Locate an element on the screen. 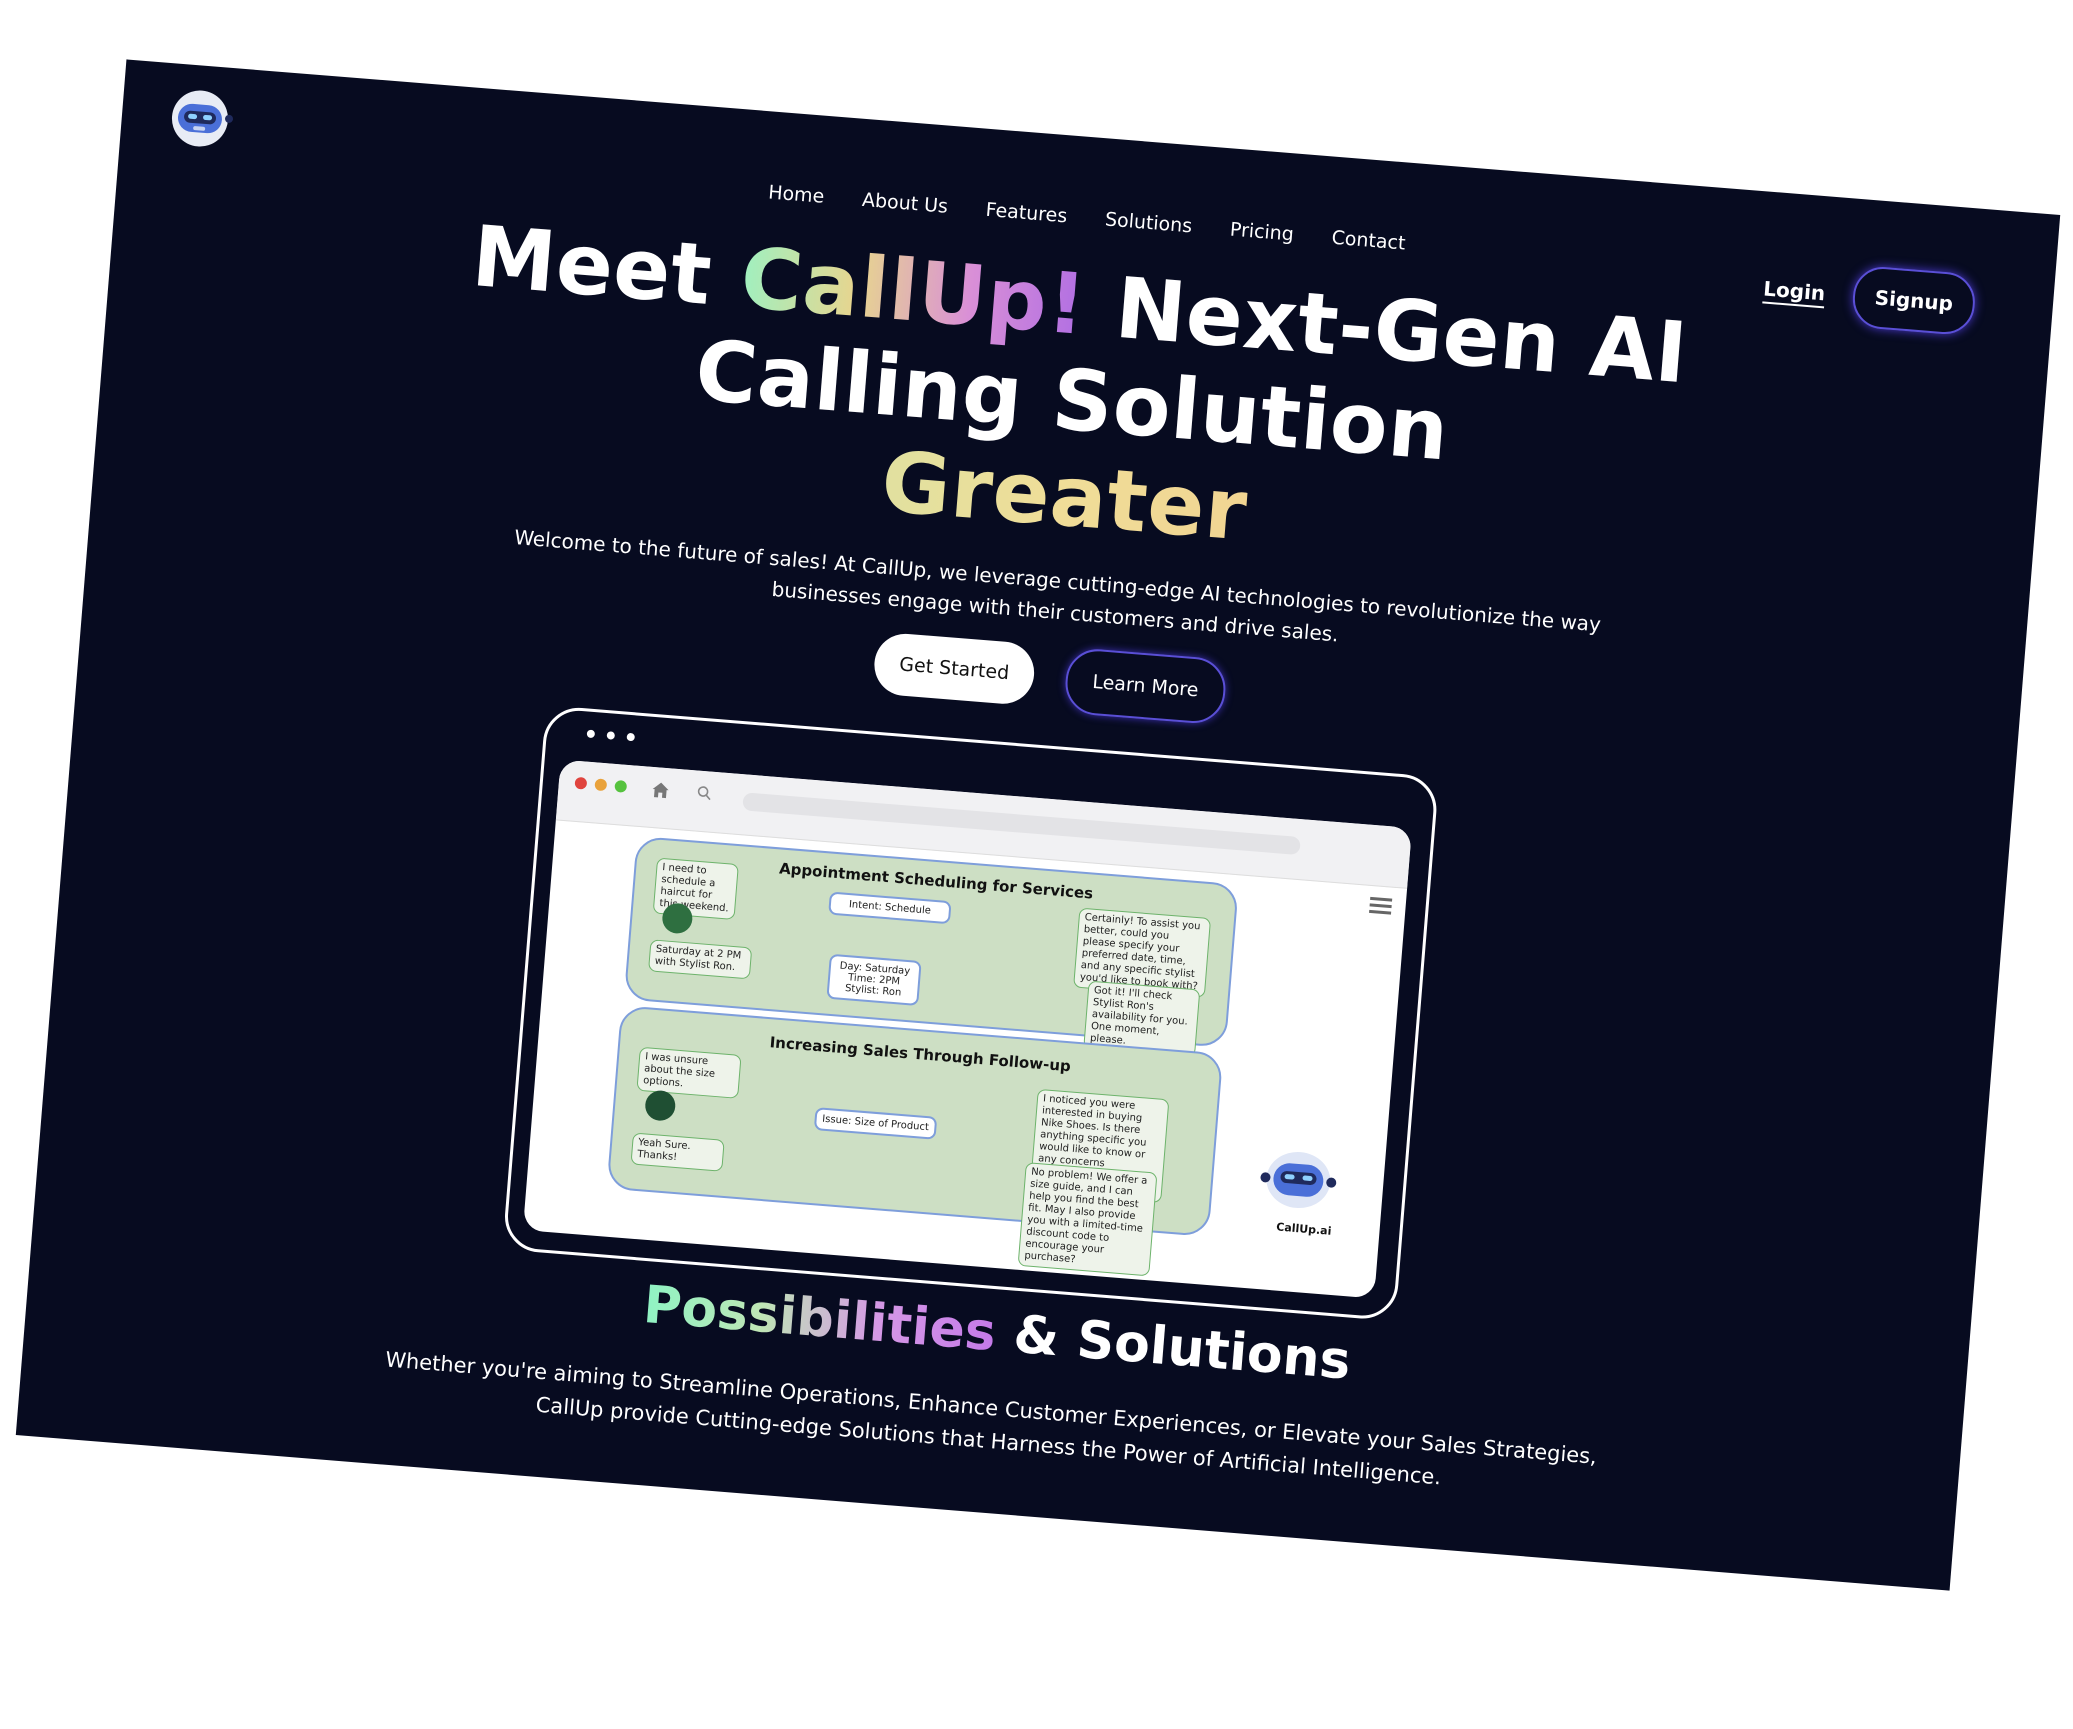  minimize-dot-icon is located at coordinates (601, 785).